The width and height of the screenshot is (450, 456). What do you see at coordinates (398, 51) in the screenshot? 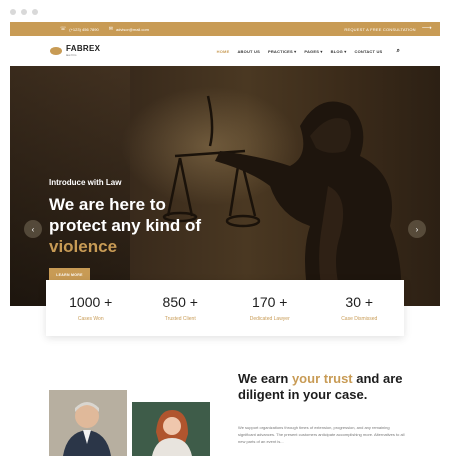
I see `search-icon: ⌕` at bounding box center [398, 51].